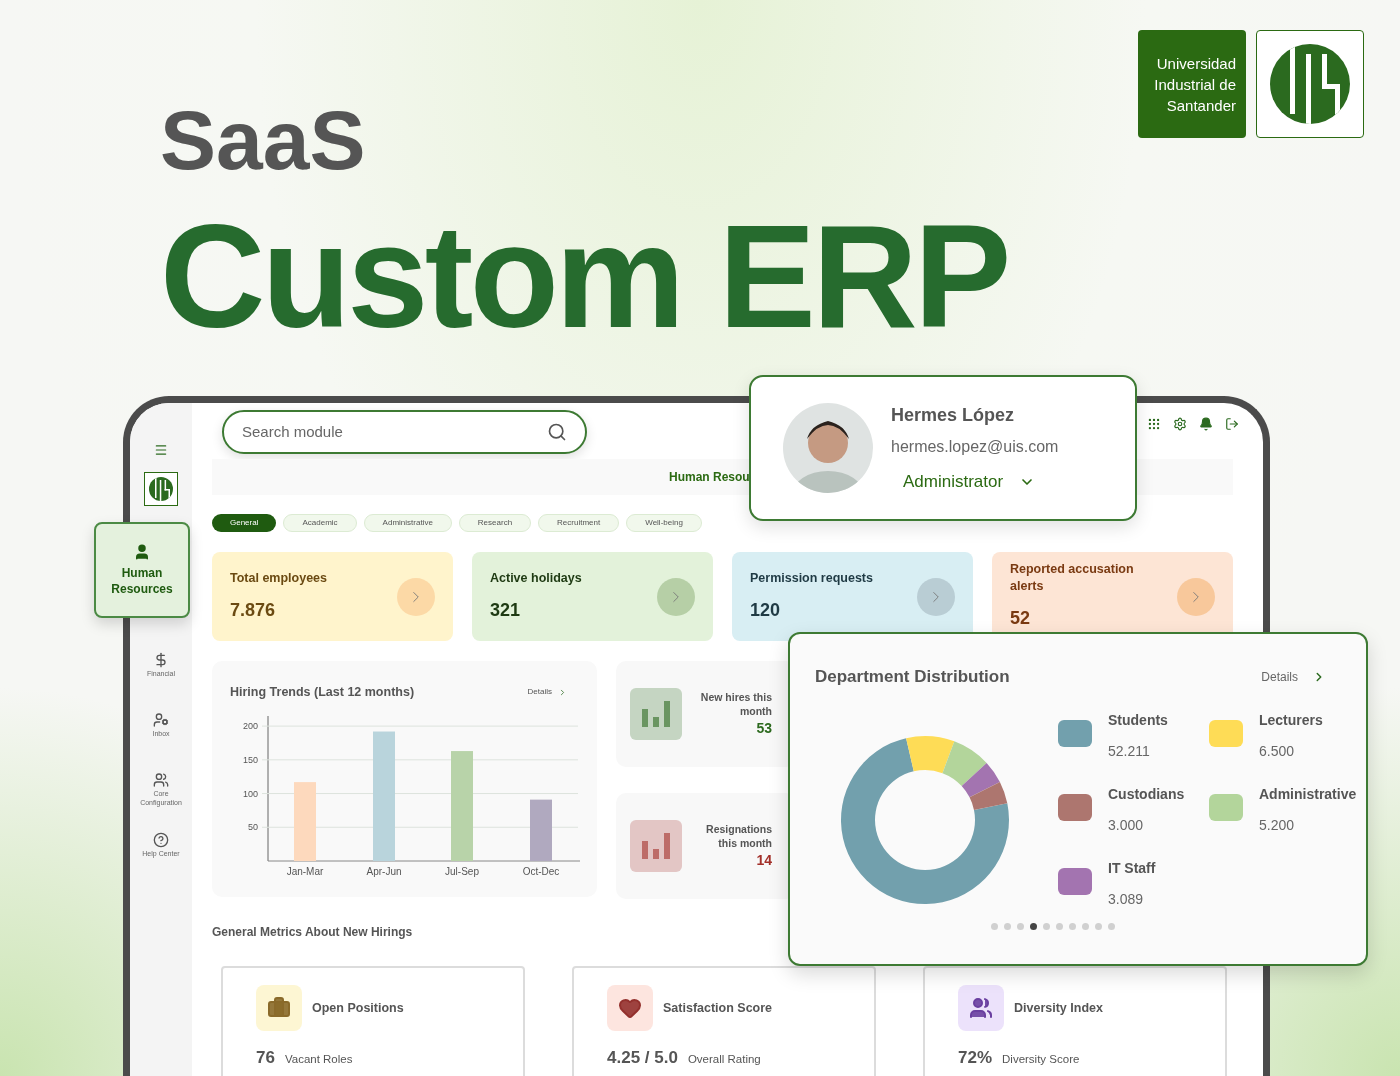 This screenshot has width=1400, height=1076. I want to click on search-field: Search module, so click(404, 432).